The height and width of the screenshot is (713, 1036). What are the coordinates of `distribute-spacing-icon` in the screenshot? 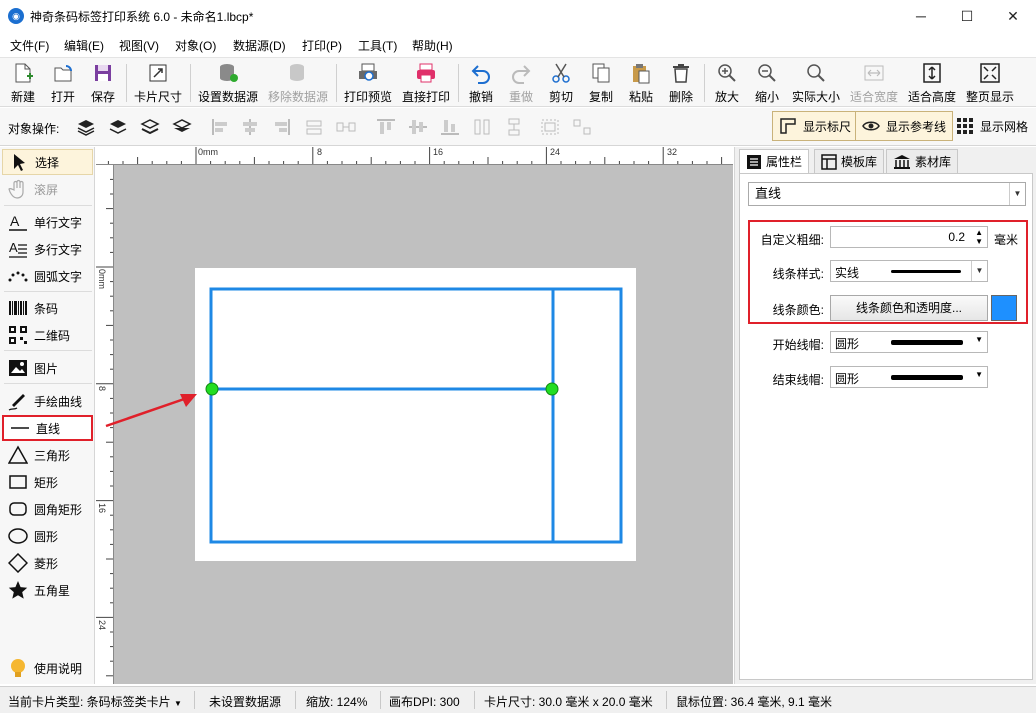 It's located at (346, 127).